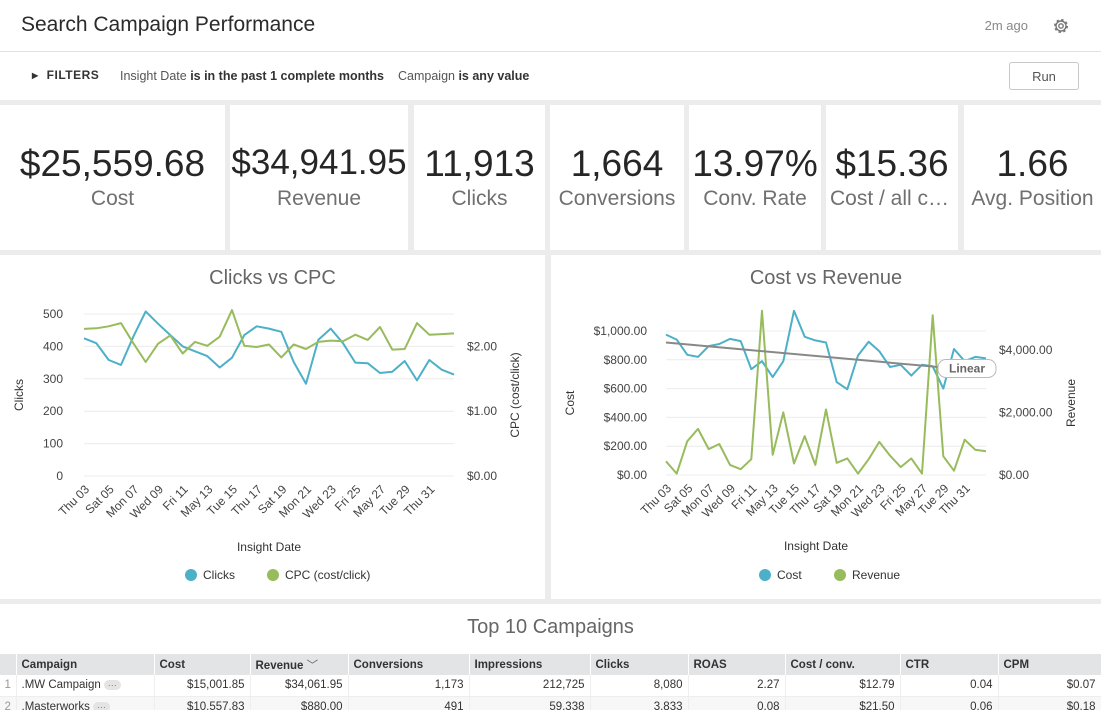 This screenshot has width=1101, height=710. I want to click on campaign-cell: .MW Campaign ···, so click(85, 686).